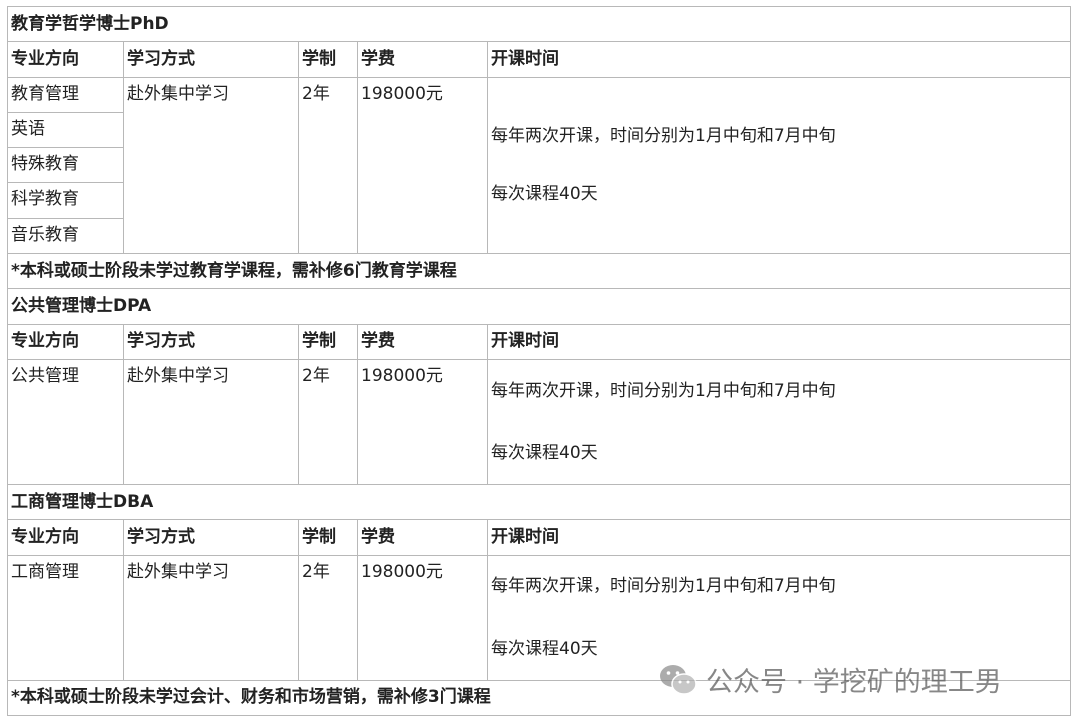 The width and height of the screenshot is (1080, 723). I want to click on note-row: *本科或硕士阶段未学过教育学课程，需补修6门教育学课程, so click(539, 271).